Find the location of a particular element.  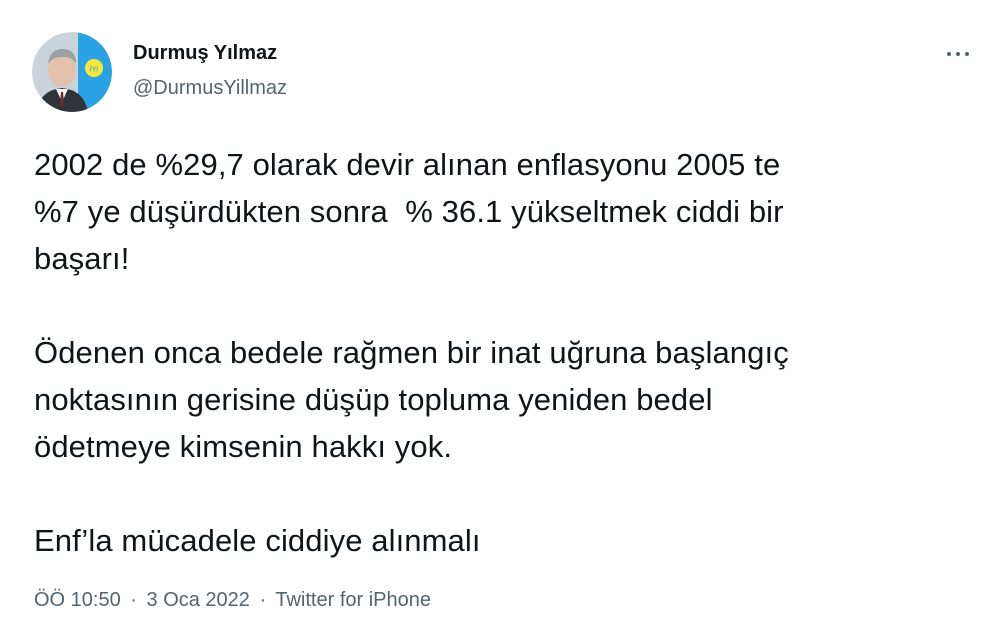

avatar: İYİ is located at coordinates (72, 72).